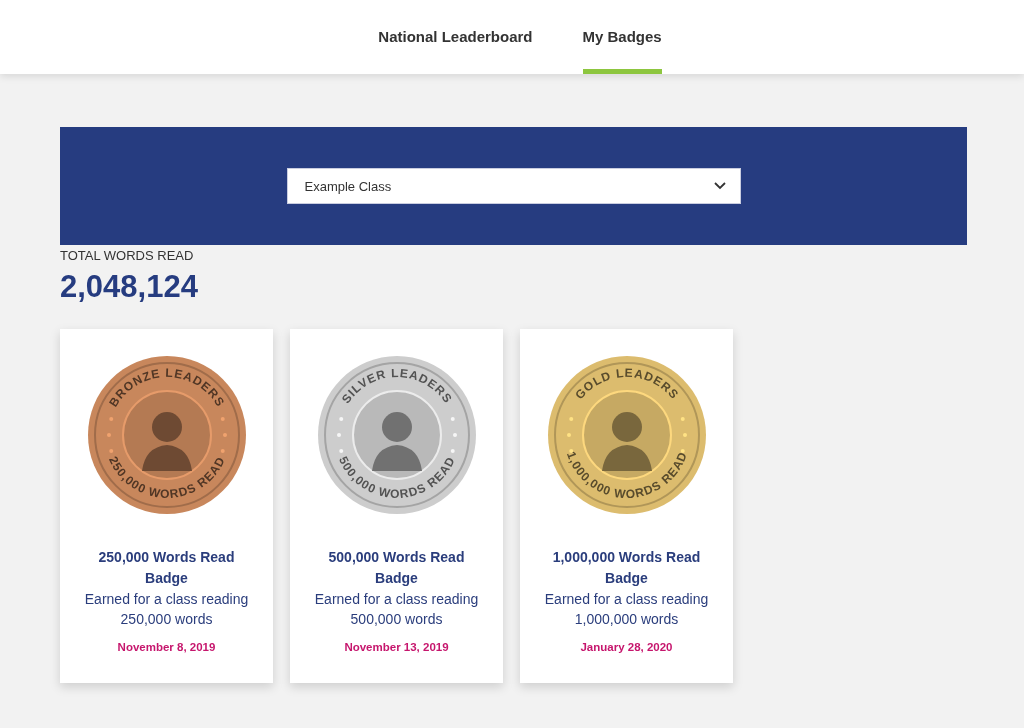  What do you see at coordinates (396, 609) in the screenshot?
I see `badge-description: Earned for a class reading 500,000 words` at bounding box center [396, 609].